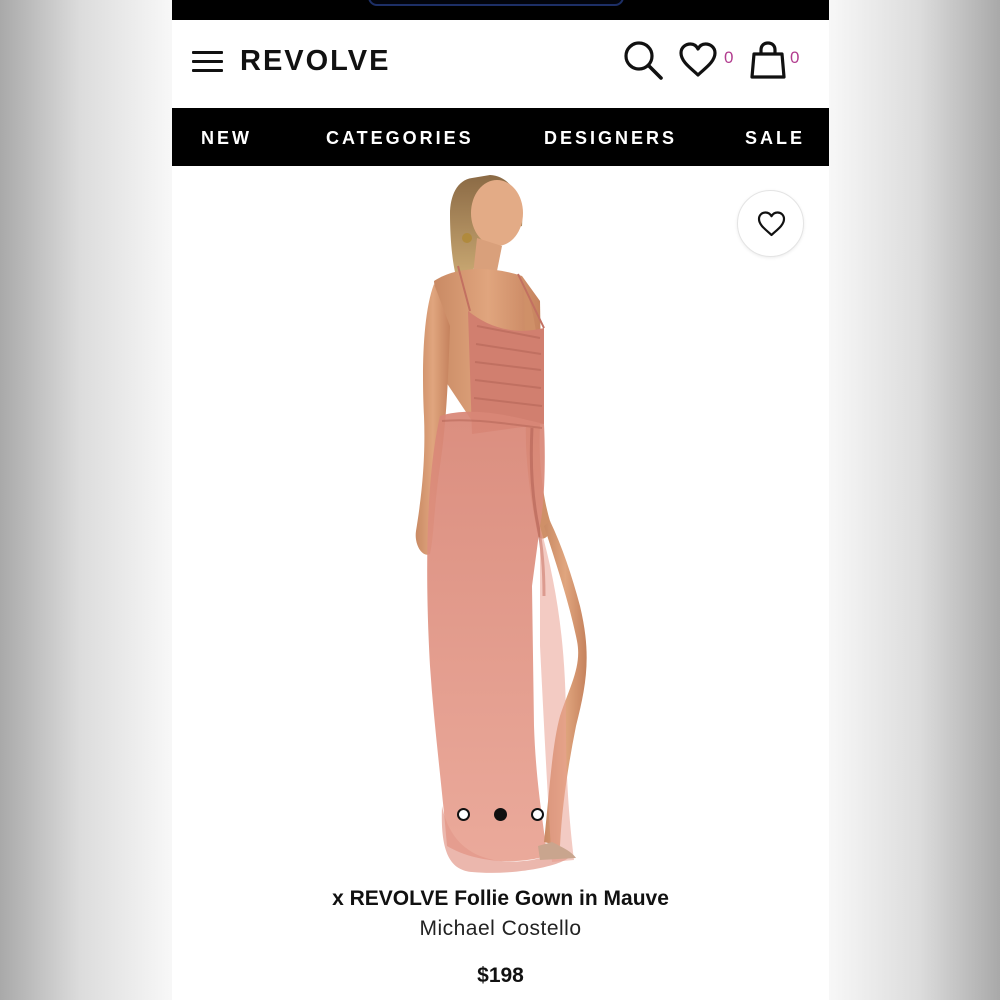 The width and height of the screenshot is (1000, 1000). What do you see at coordinates (500, 975) in the screenshot?
I see `product-price: $198` at bounding box center [500, 975].